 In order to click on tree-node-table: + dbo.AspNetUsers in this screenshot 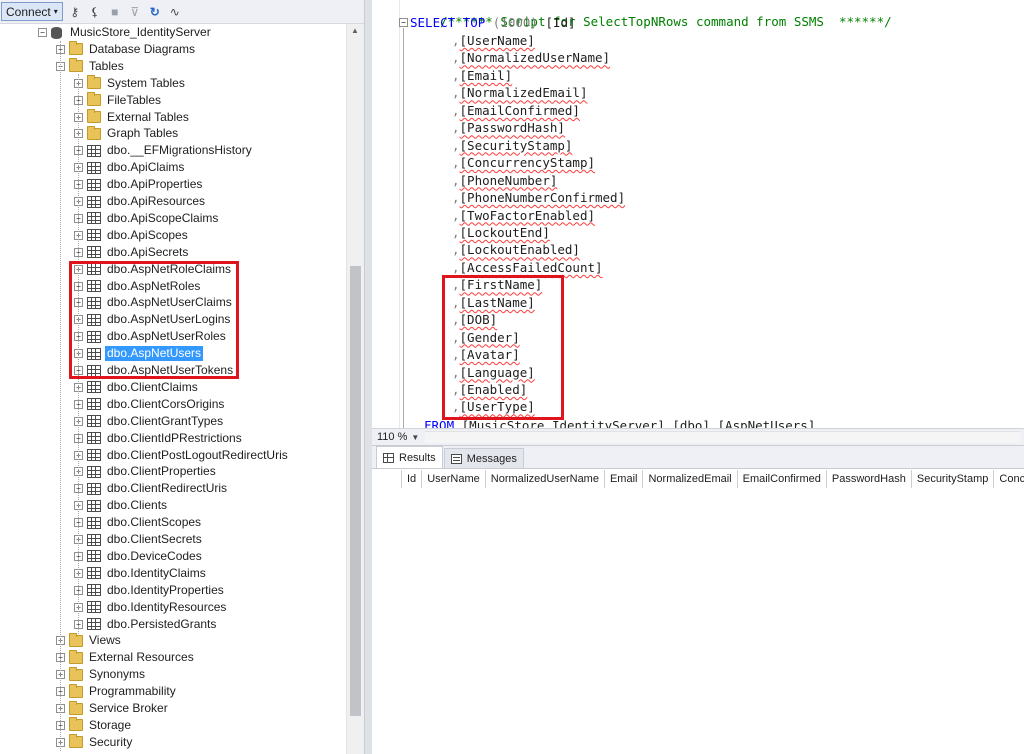, I will do `click(139, 353)`.